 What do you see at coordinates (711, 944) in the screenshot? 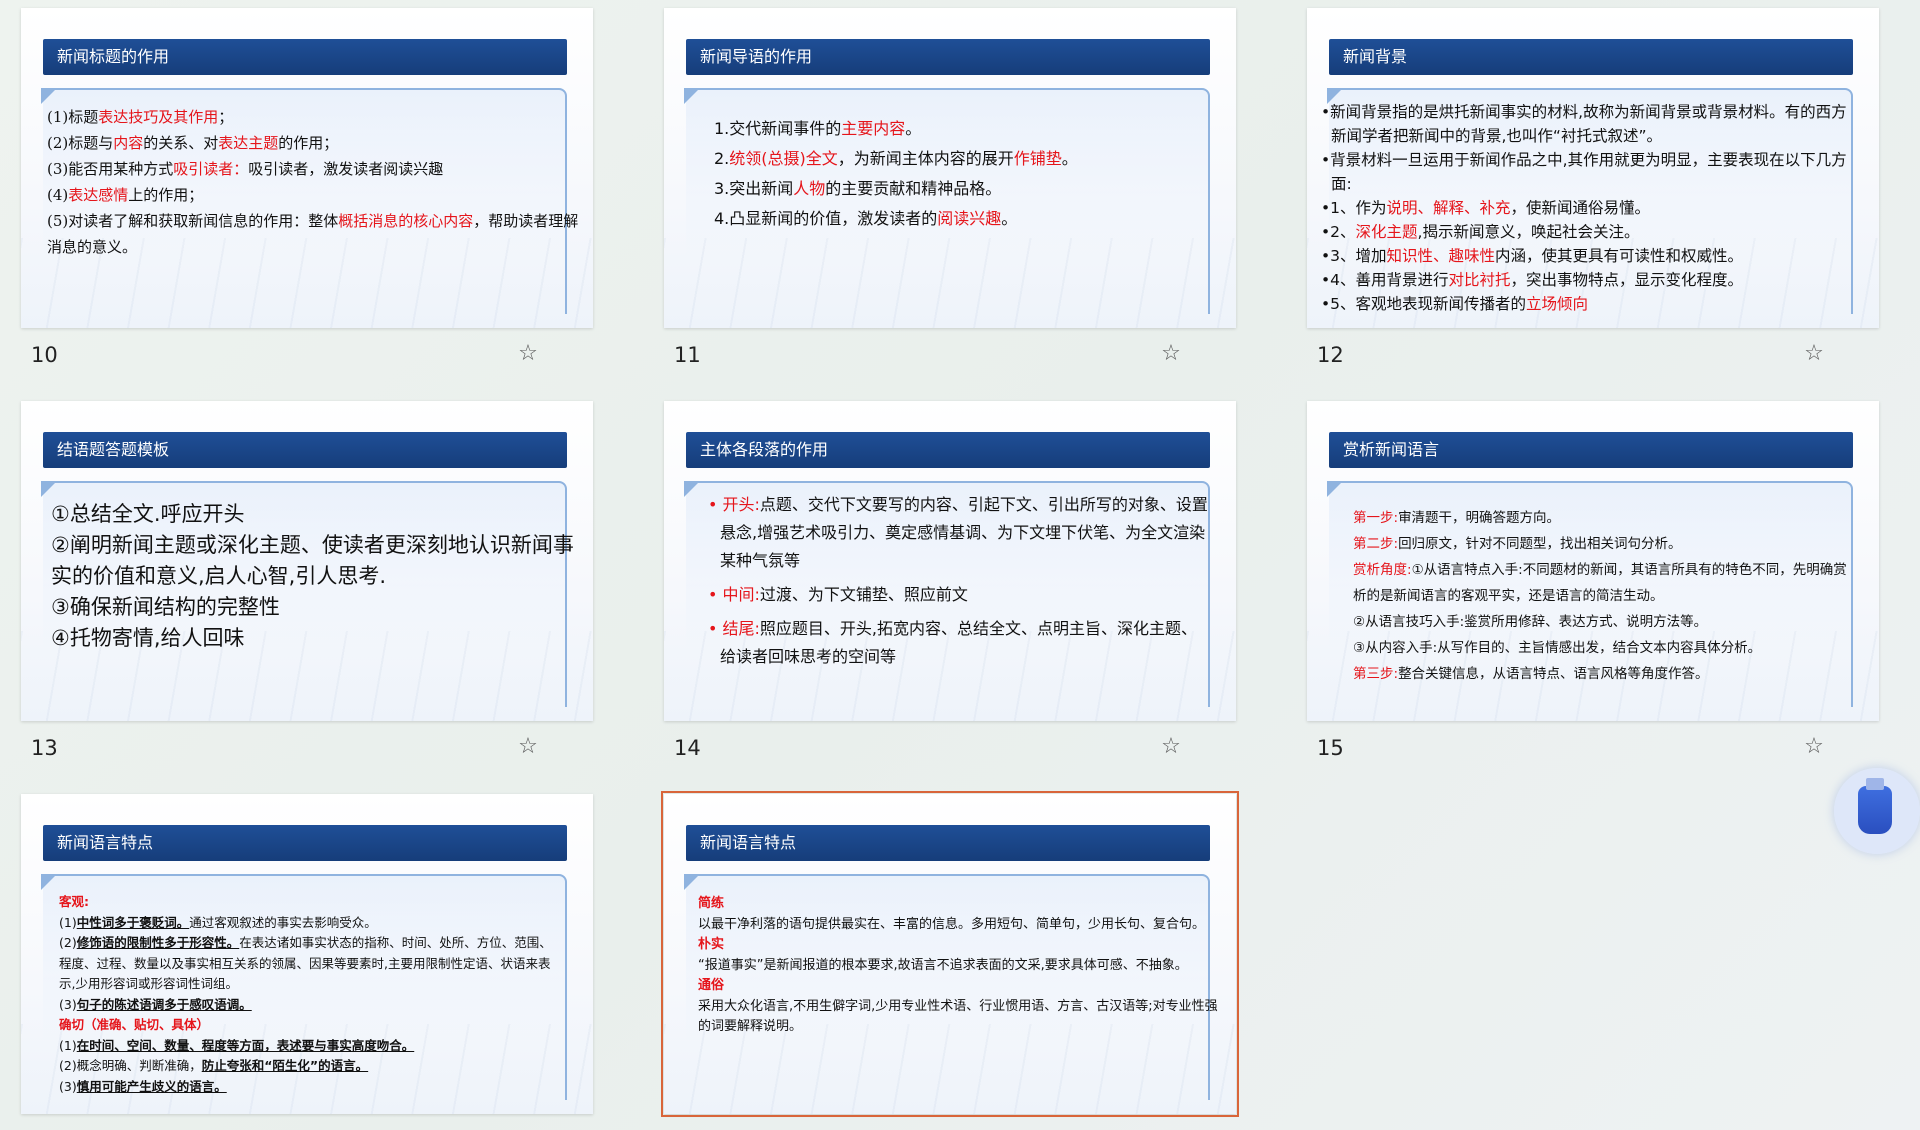
I see `text-run: 朴实` at bounding box center [711, 944].